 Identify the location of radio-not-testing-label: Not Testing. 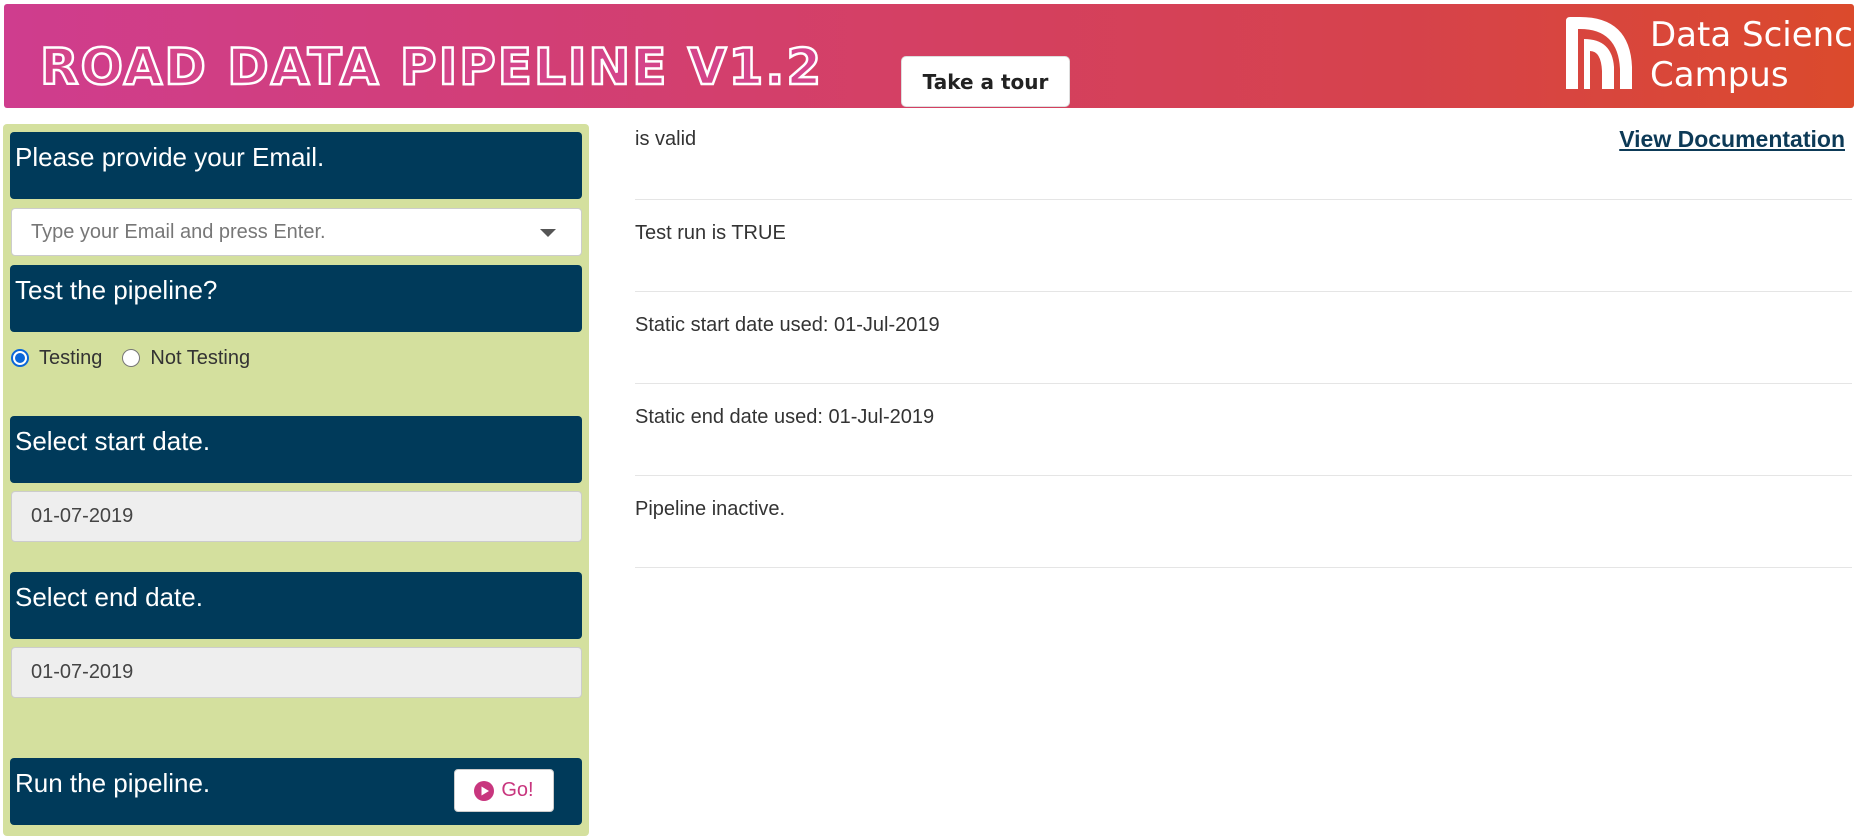
(200, 357).